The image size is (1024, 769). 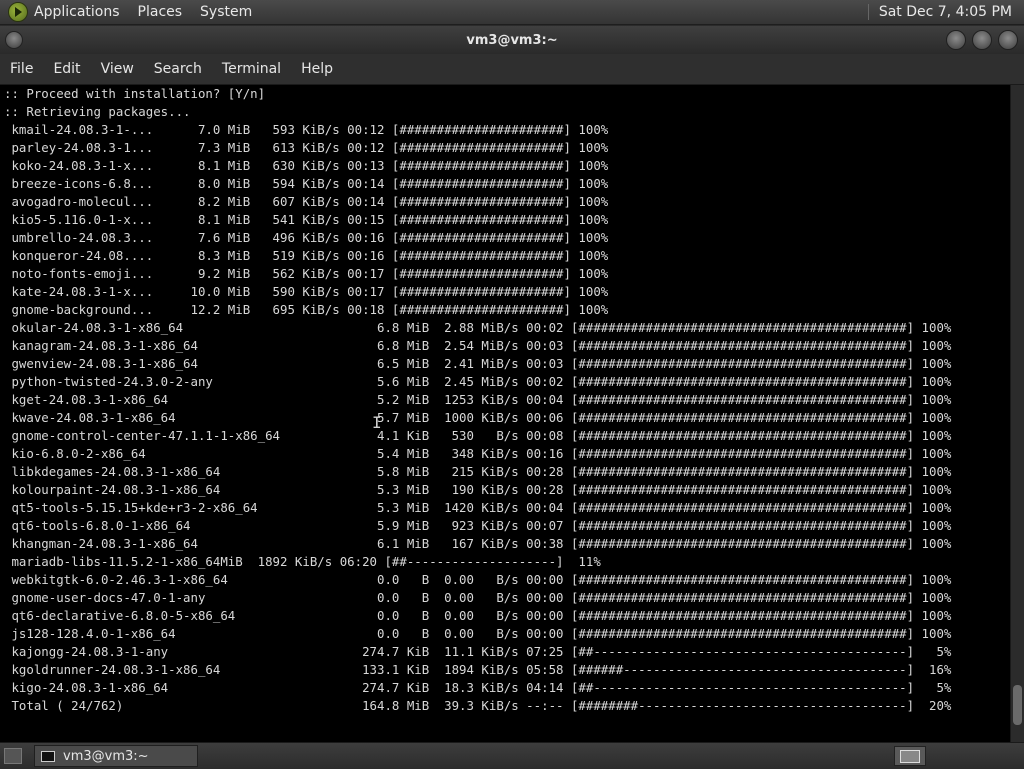 What do you see at coordinates (160, 12) in the screenshot?
I see `places-menu: Places` at bounding box center [160, 12].